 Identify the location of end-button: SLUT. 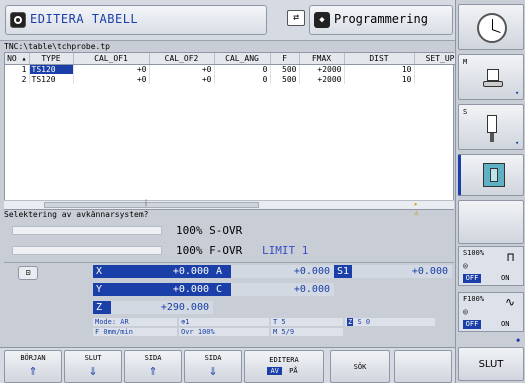
(491, 364).